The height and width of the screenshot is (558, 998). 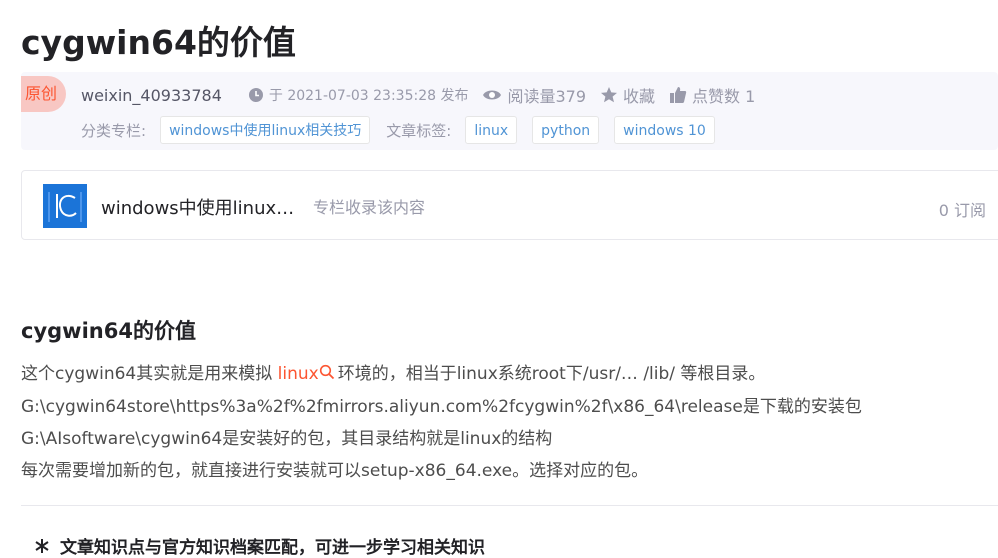 What do you see at coordinates (151, 95) in the screenshot?
I see `author-link: weixin_40933784` at bounding box center [151, 95].